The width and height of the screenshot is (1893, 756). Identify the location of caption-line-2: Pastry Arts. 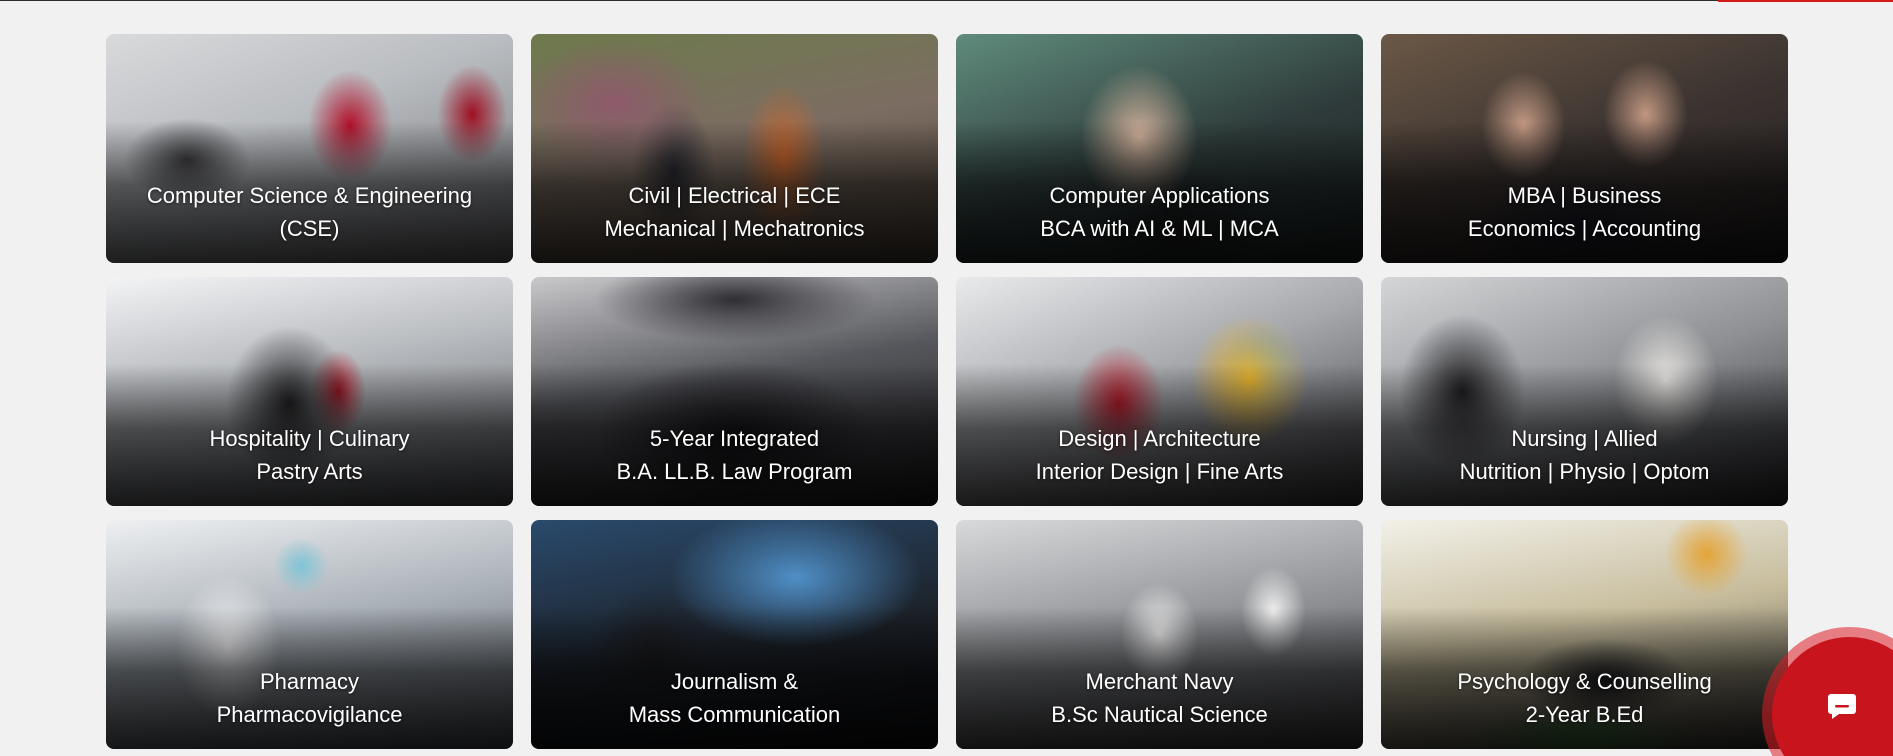
(309, 471).